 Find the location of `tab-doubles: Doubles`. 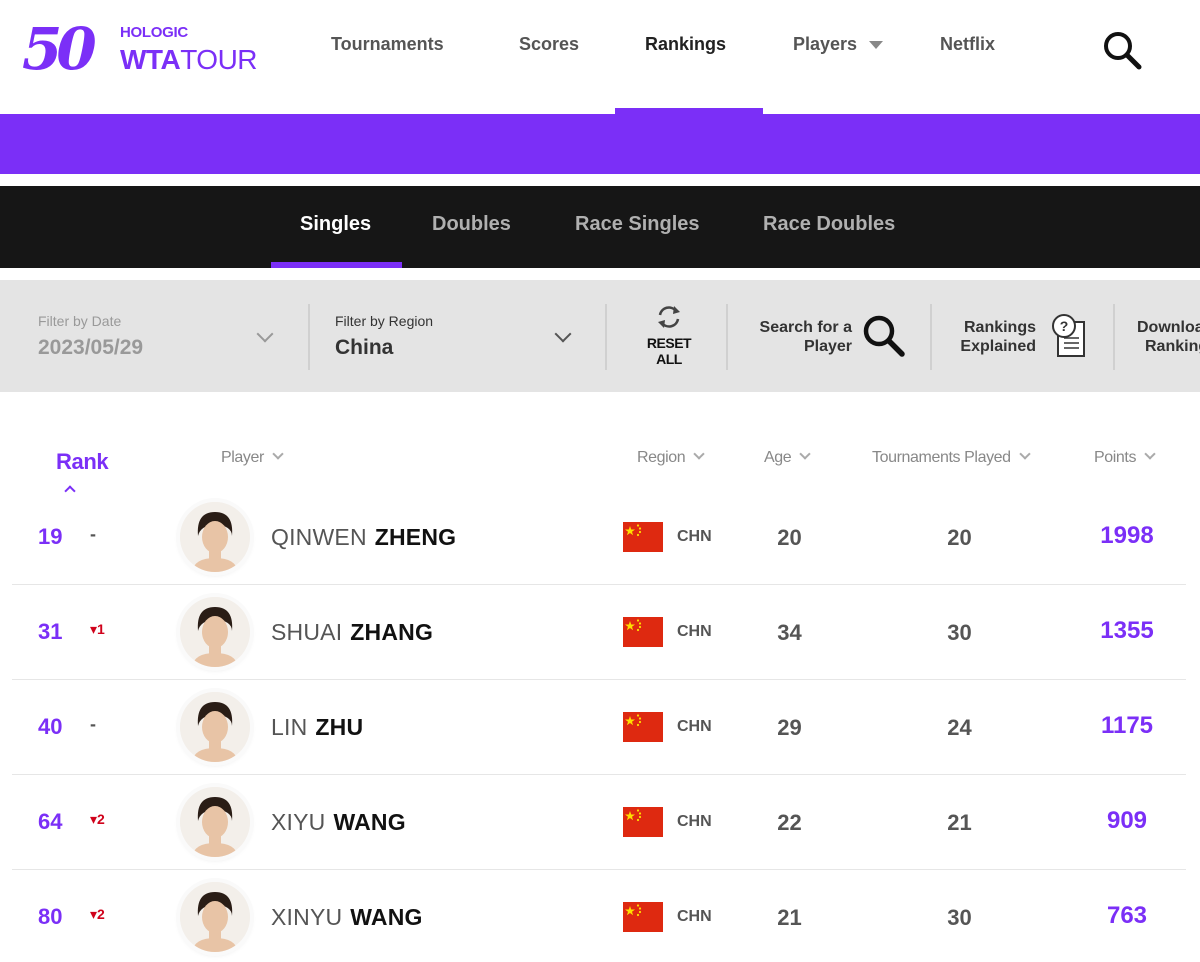

tab-doubles: Doubles is located at coordinates (471, 224).